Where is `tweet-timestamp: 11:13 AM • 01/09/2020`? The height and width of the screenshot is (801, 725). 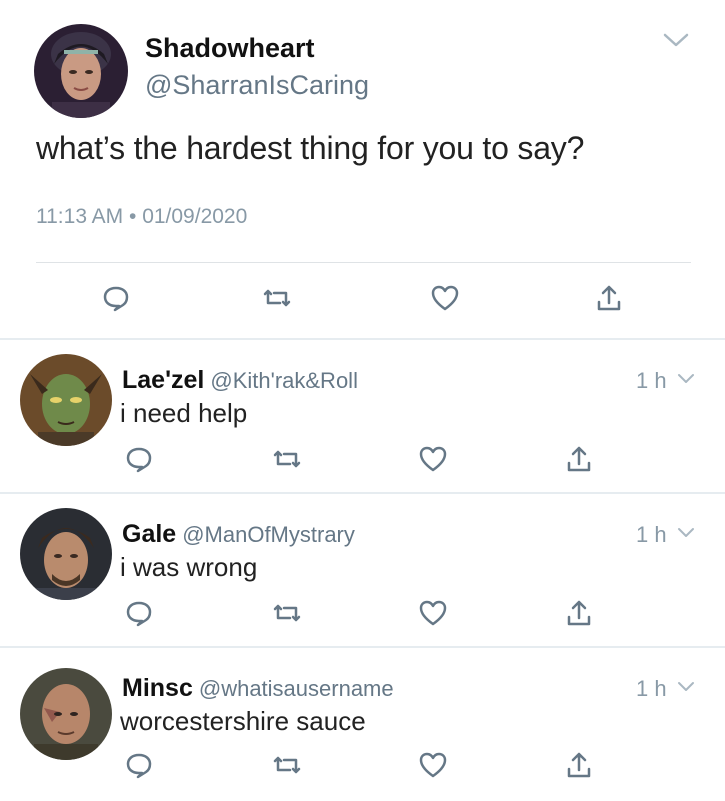 tweet-timestamp: 11:13 AM • 01/09/2020 is located at coordinates (141, 217).